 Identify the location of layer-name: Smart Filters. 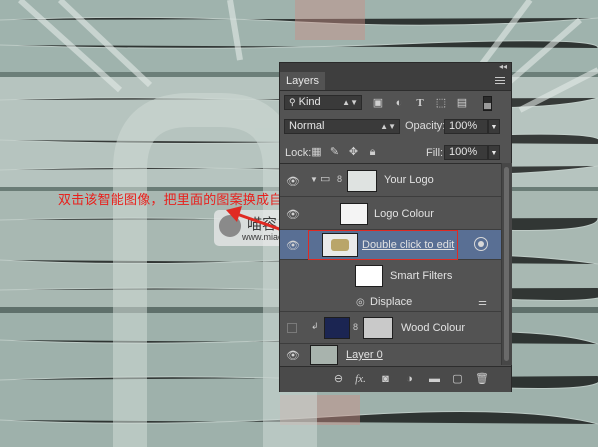
(421, 276).